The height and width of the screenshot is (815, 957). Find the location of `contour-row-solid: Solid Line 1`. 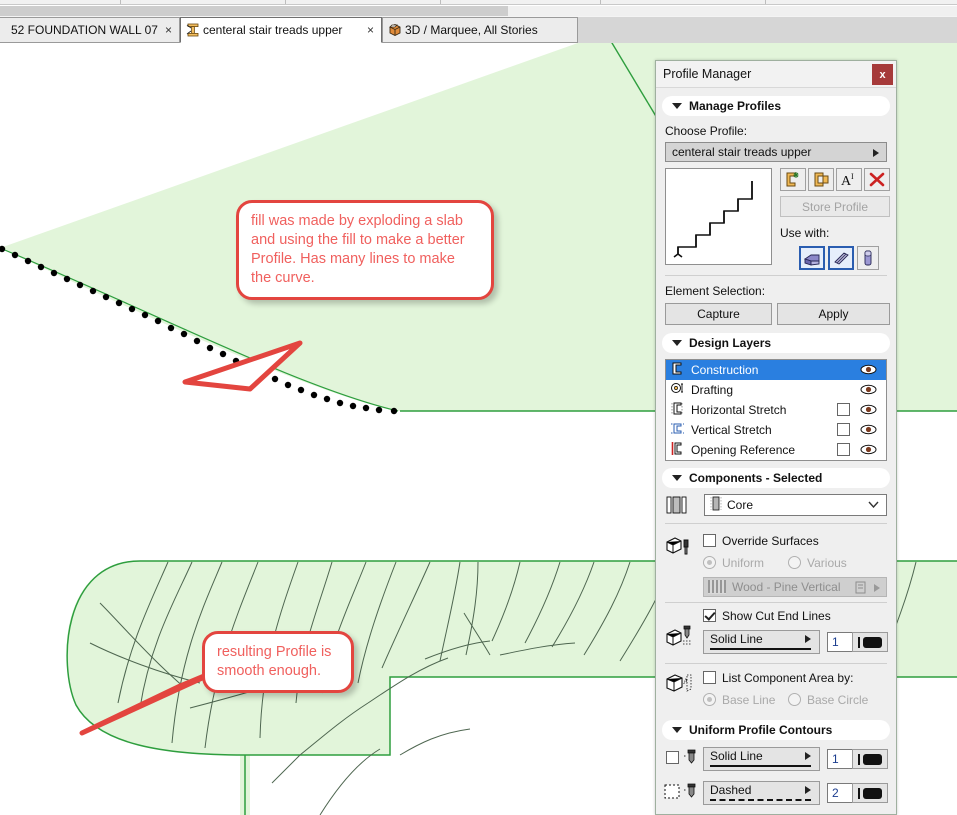

contour-row-solid: Solid Line 1 is located at coordinates (776, 761).